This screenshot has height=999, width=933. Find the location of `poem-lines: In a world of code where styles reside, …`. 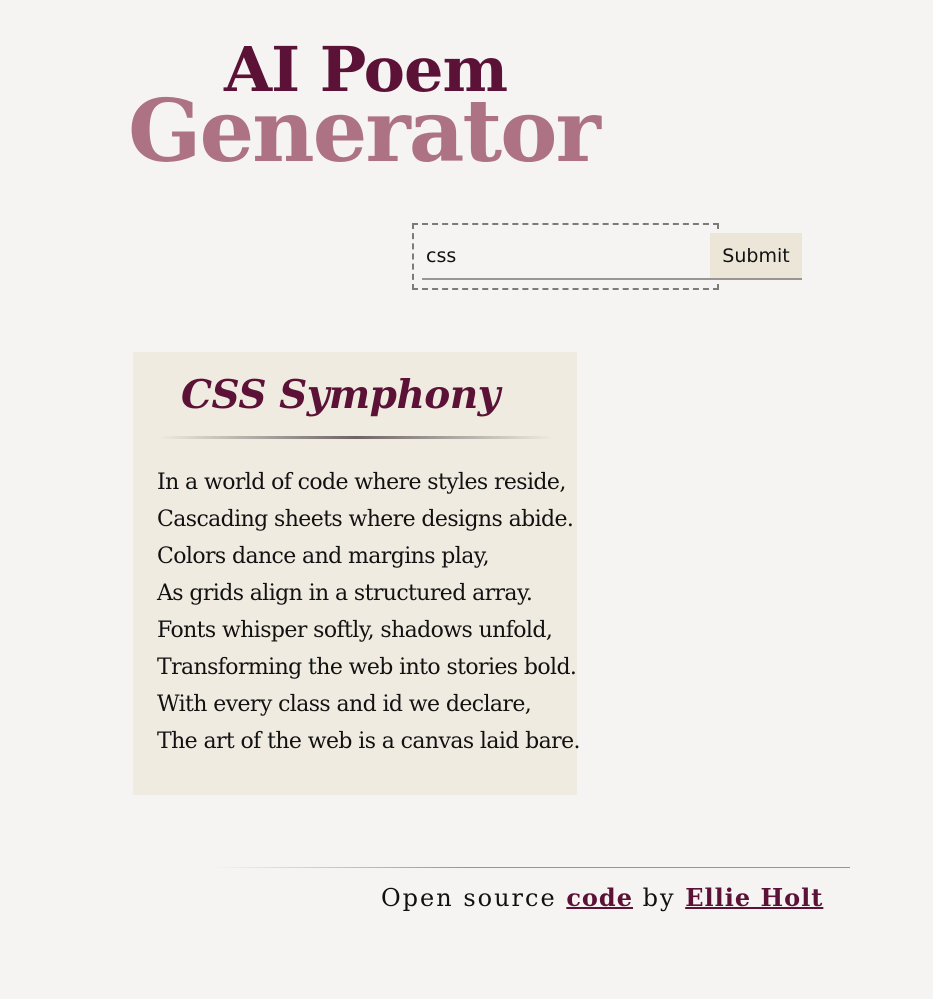

poem-lines: In a world of code where styles reside, … is located at coordinates (369, 612).